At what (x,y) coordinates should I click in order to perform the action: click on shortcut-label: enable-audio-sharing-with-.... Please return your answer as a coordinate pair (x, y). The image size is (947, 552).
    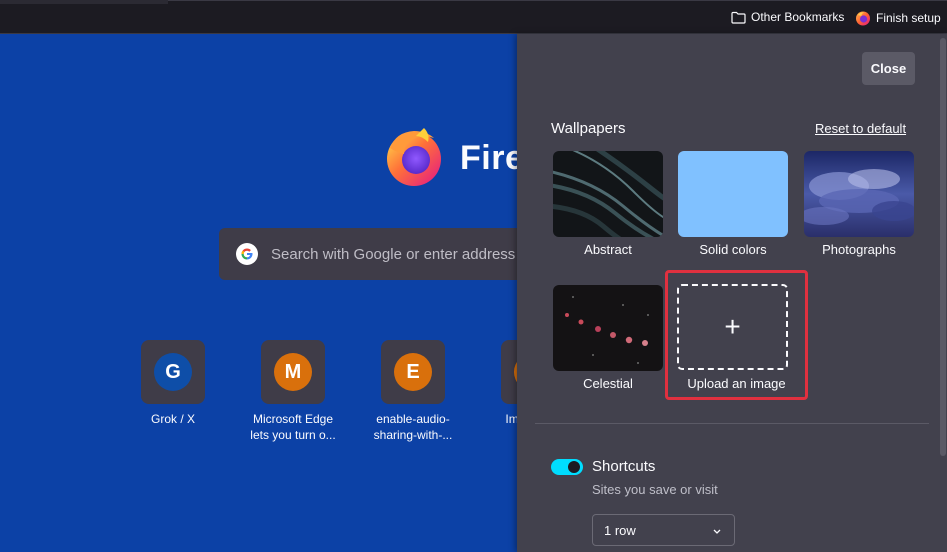
    Looking at the image, I should click on (413, 427).